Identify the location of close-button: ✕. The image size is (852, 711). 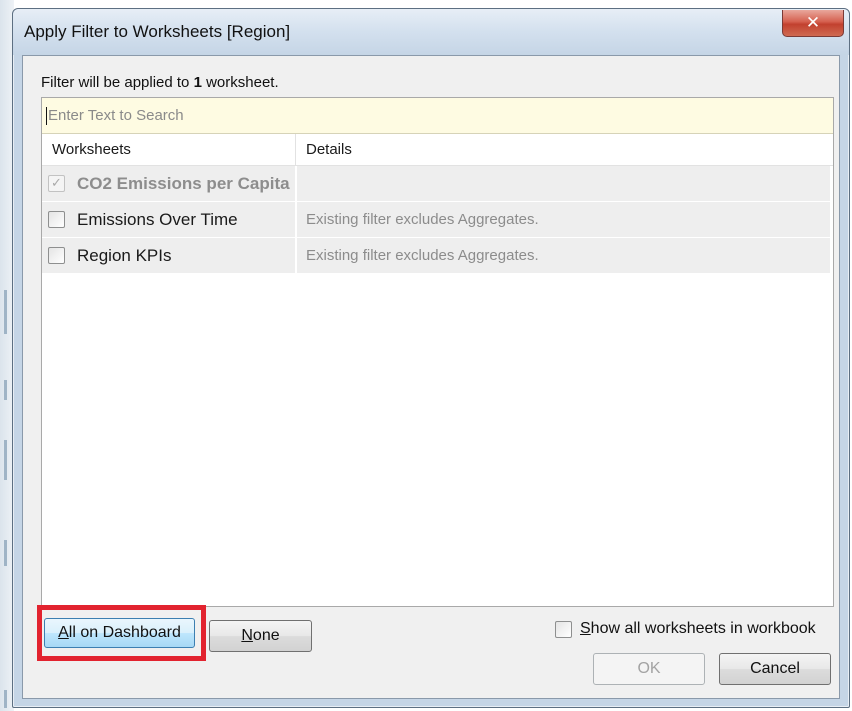
(813, 23).